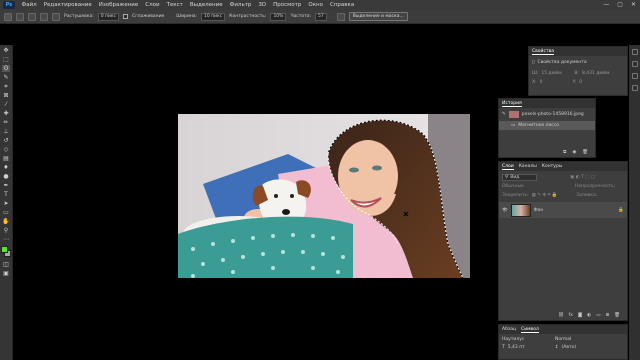 Image resolution: width=640 pixels, height=360 pixels. What do you see at coordinates (606, 4) in the screenshot?
I see `minimize-button: —` at bounding box center [606, 4].